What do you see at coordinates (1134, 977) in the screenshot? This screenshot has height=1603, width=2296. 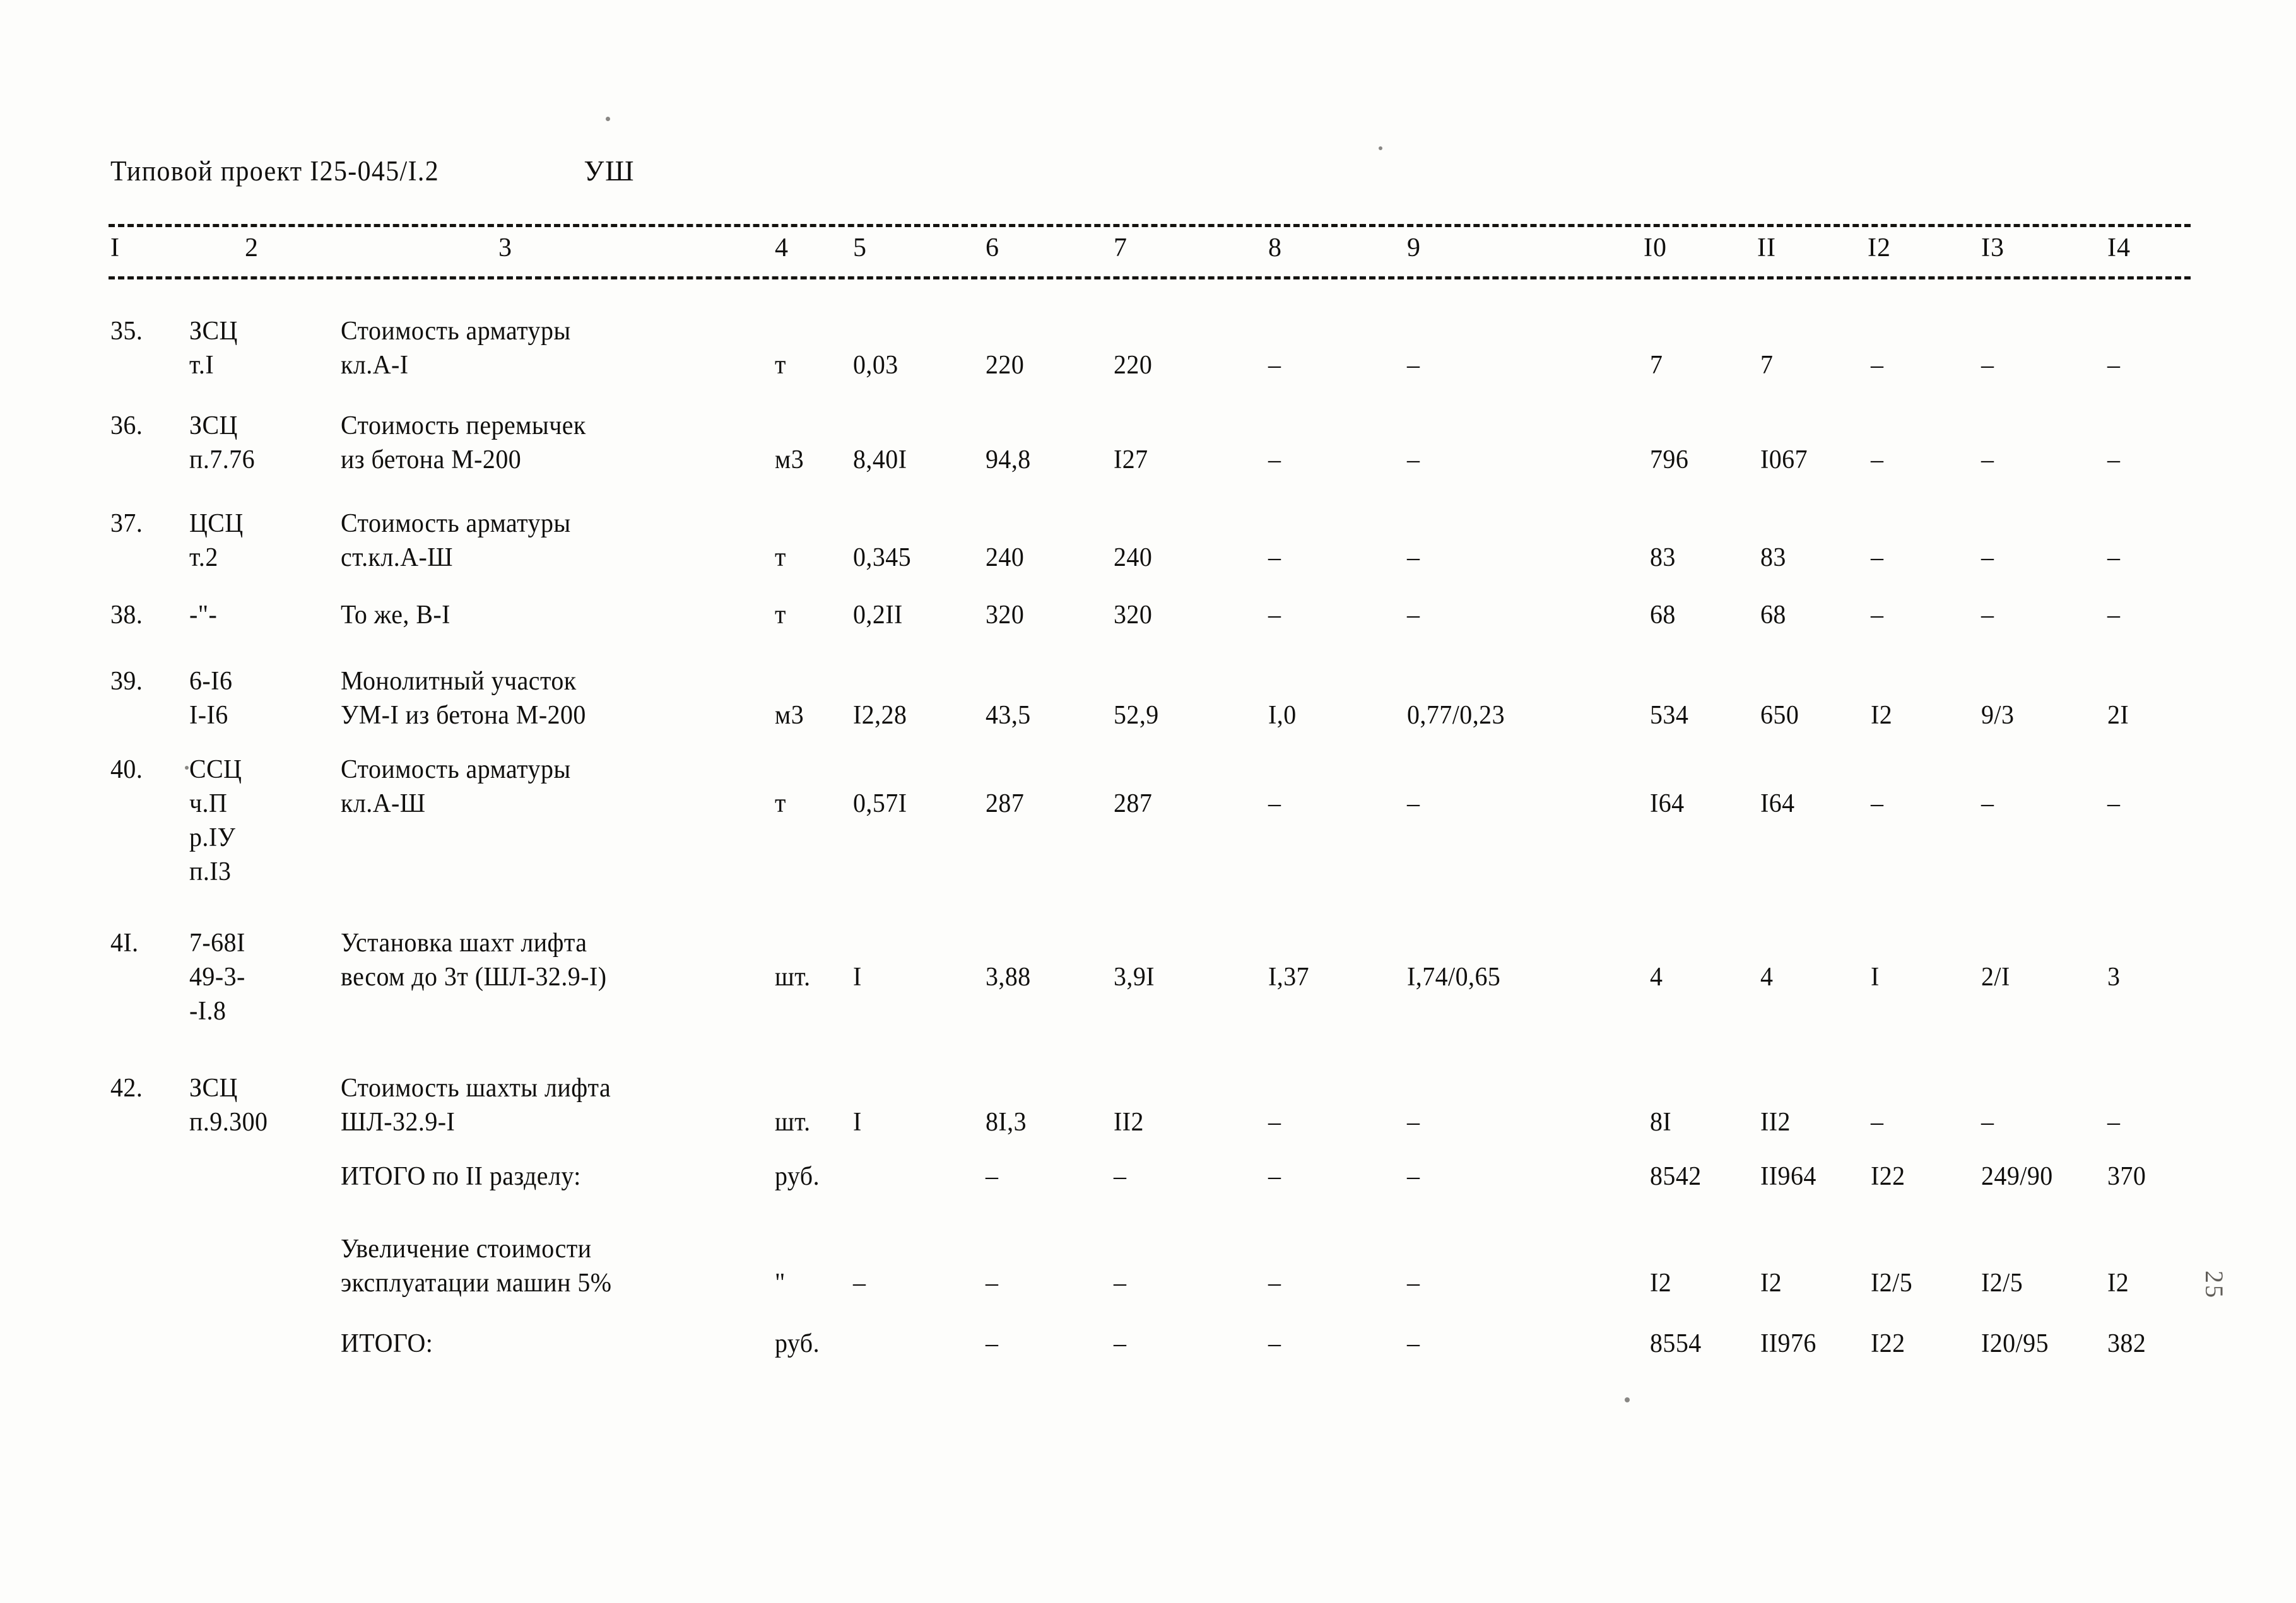 I see `row-value-col-7: 3,9I` at bounding box center [1134, 977].